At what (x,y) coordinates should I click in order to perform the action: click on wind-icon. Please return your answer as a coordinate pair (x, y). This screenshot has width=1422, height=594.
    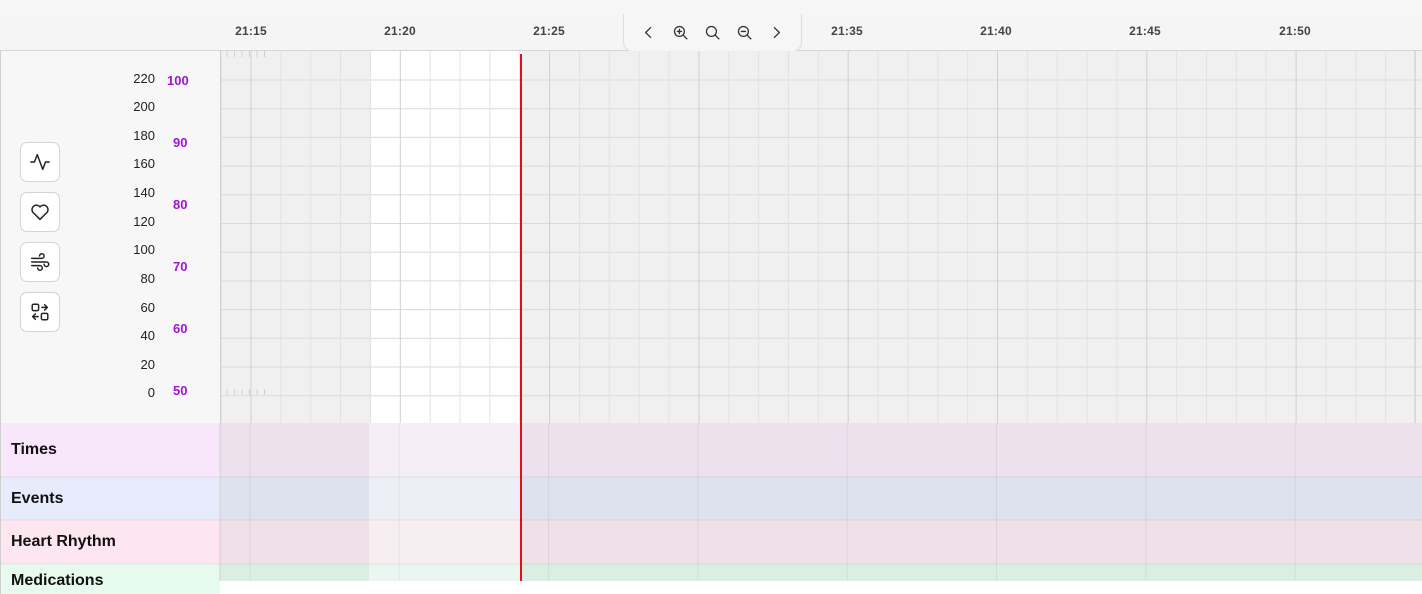
    Looking at the image, I should click on (40, 262).